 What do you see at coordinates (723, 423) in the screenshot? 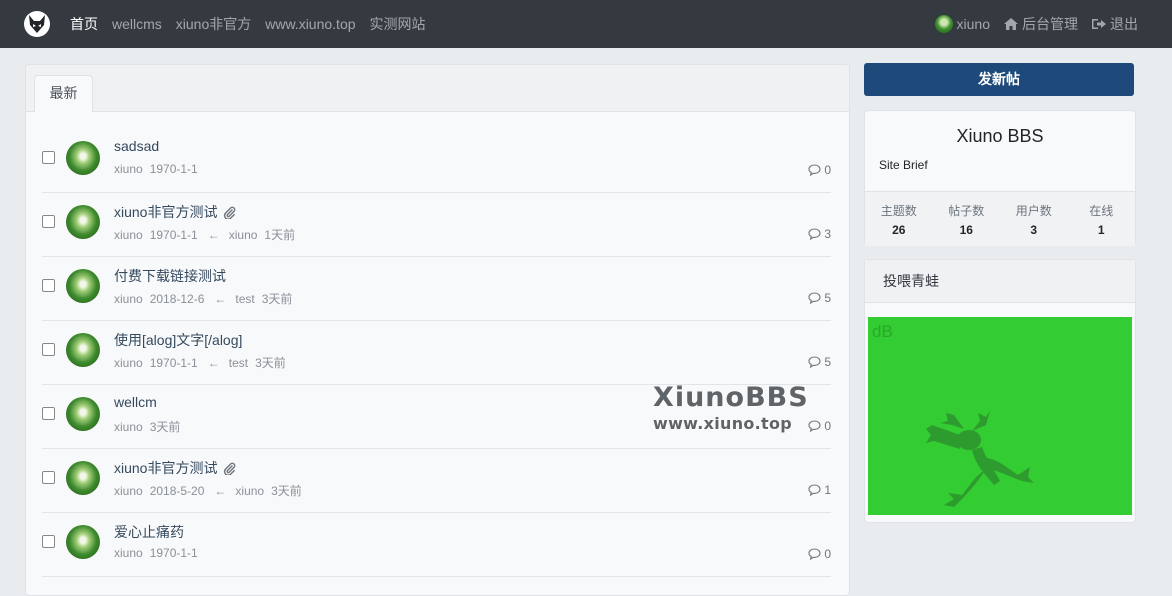
I see `watermark-url: www.xiuno.top` at bounding box center [723, 423].